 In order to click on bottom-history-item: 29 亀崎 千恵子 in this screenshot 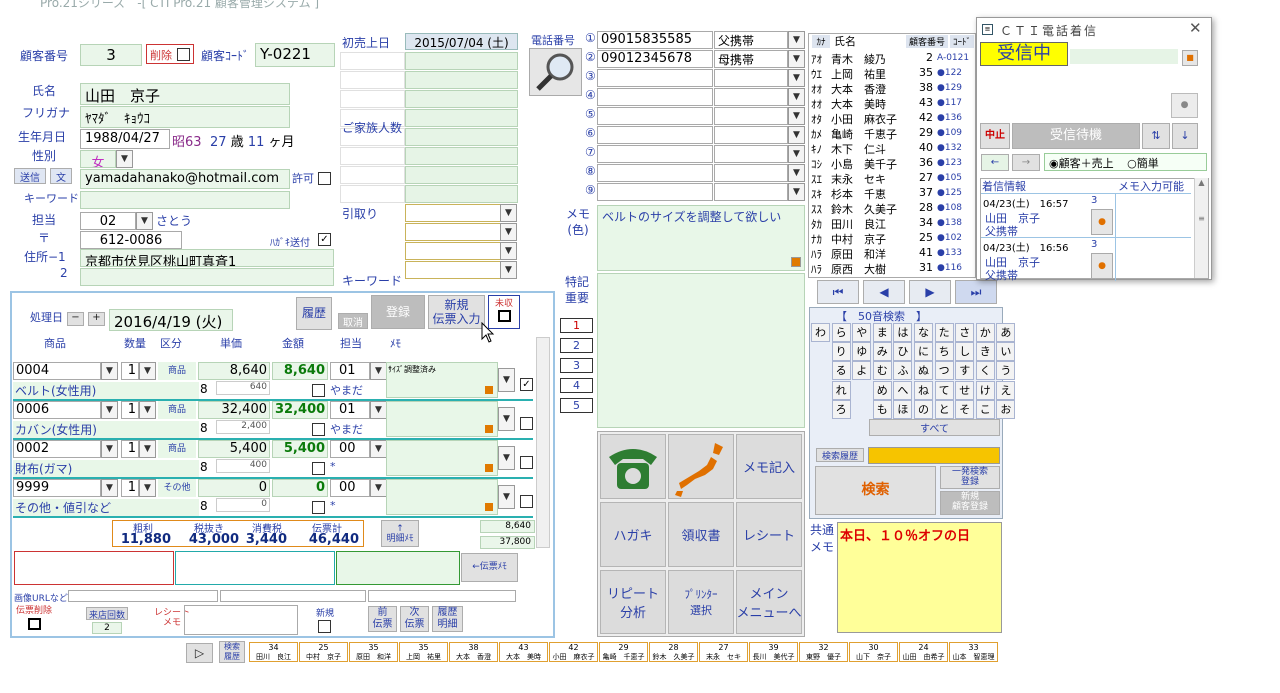, I will do `click(623, 652)`.